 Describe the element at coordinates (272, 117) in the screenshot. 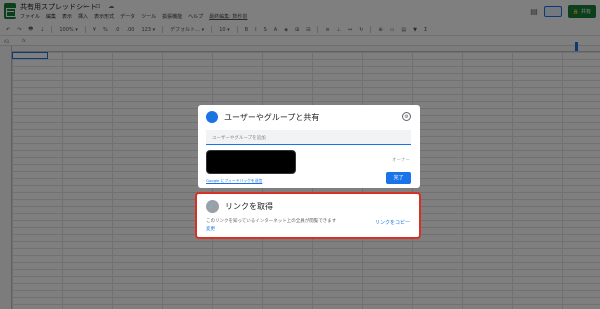

I see `share-dialog-title: ユーザーやグループと共有` at that location.